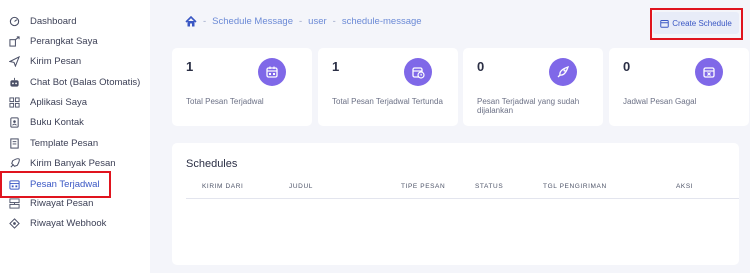 Image resolution: width=750 pixels, height=273 pixels. Describe the element at coordinates (57, 122) in the screenshot. I see `sidebar-item-label: Buku Kontak` at that location.